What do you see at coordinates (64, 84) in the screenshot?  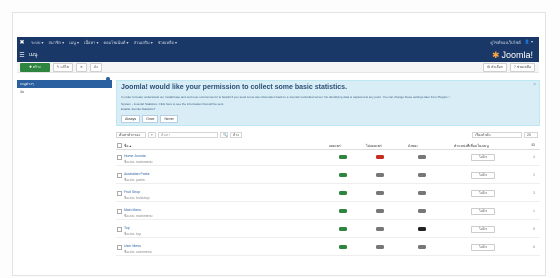 I see `sidebar-item-menus: เมนูต่างๆ` at bounding box center [64, 84].